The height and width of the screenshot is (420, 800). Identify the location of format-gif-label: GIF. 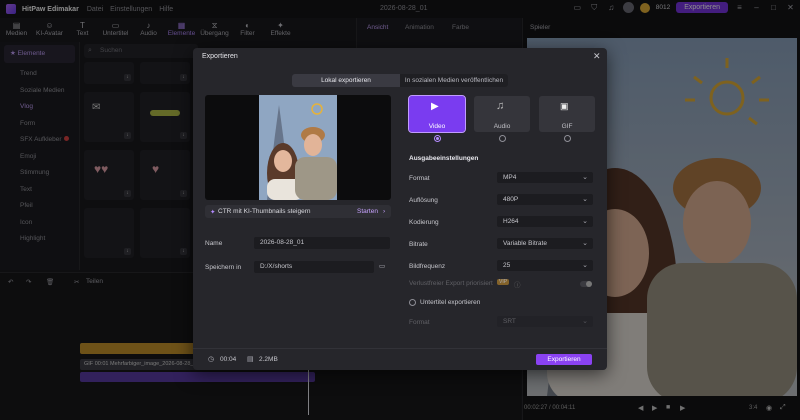
(567, 126).